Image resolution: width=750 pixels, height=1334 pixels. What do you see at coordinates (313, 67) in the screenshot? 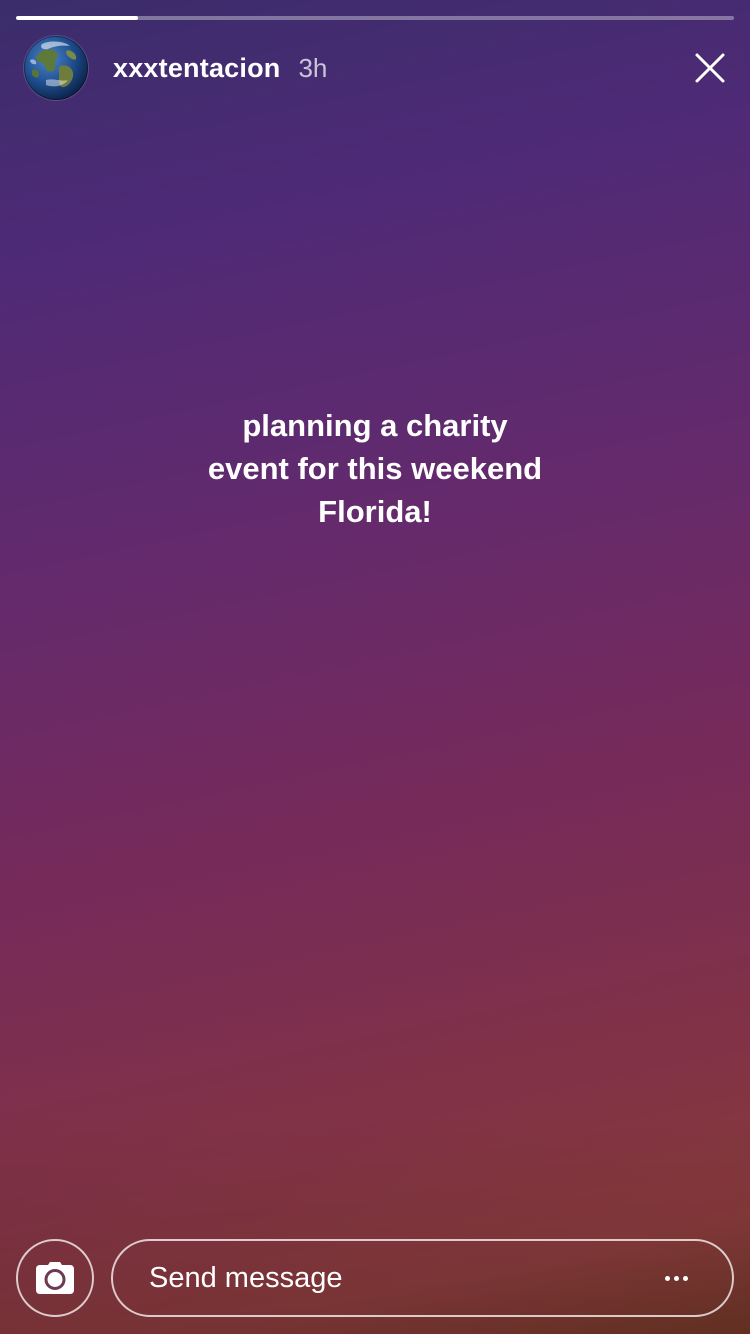
I see `story-timestamp: 3h` at bounding box center [313, 67].